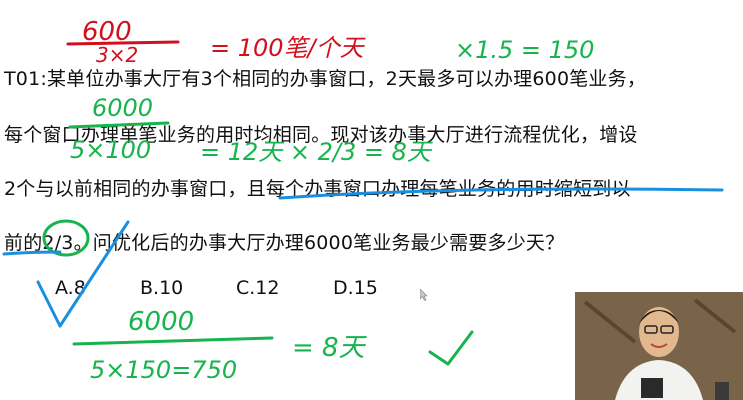  Describe the element at coordinates (451, 348) in the screenshot. I see `green-checkmark-icon` at that location.